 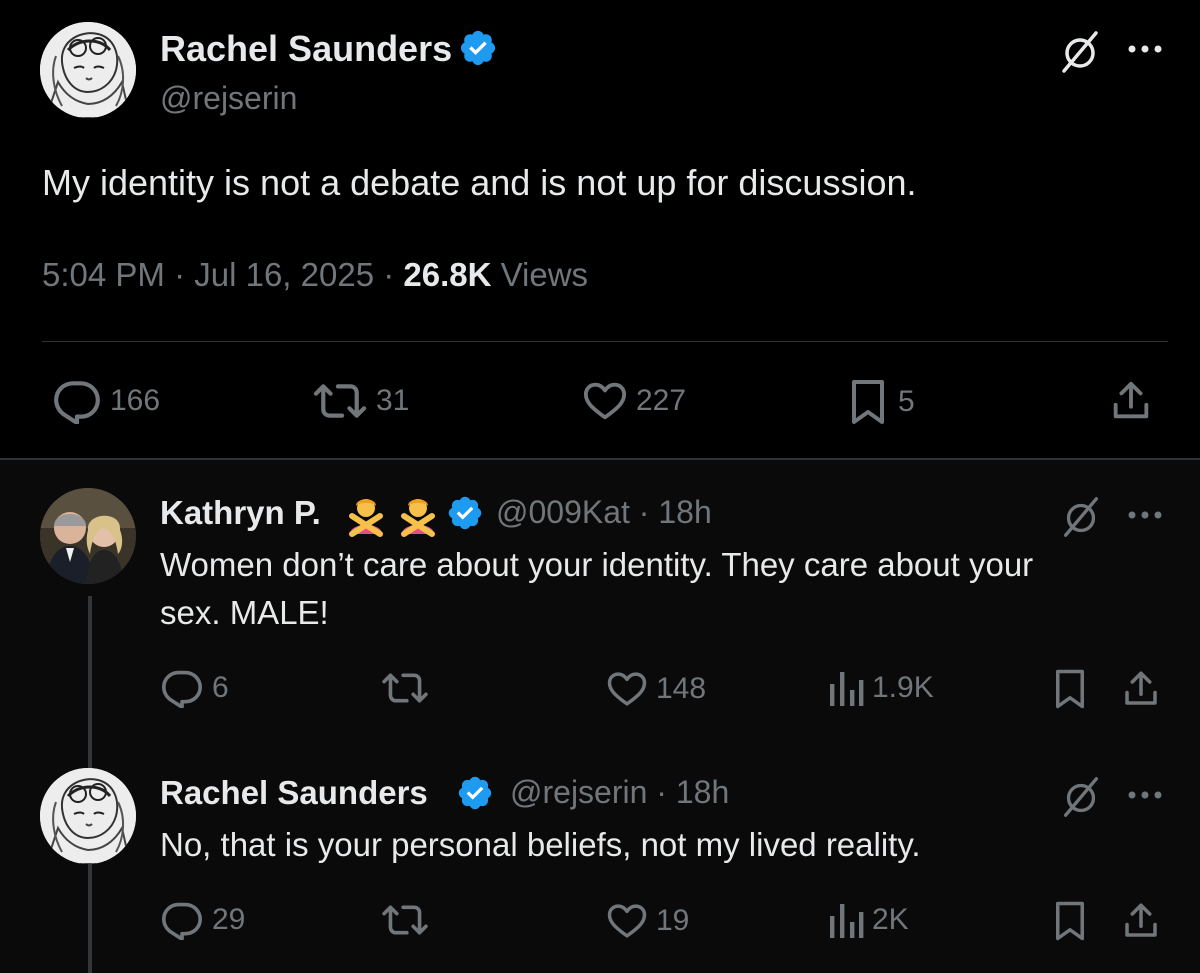 I want to click on bookmark-button: 5, so click(x=880, y=402).